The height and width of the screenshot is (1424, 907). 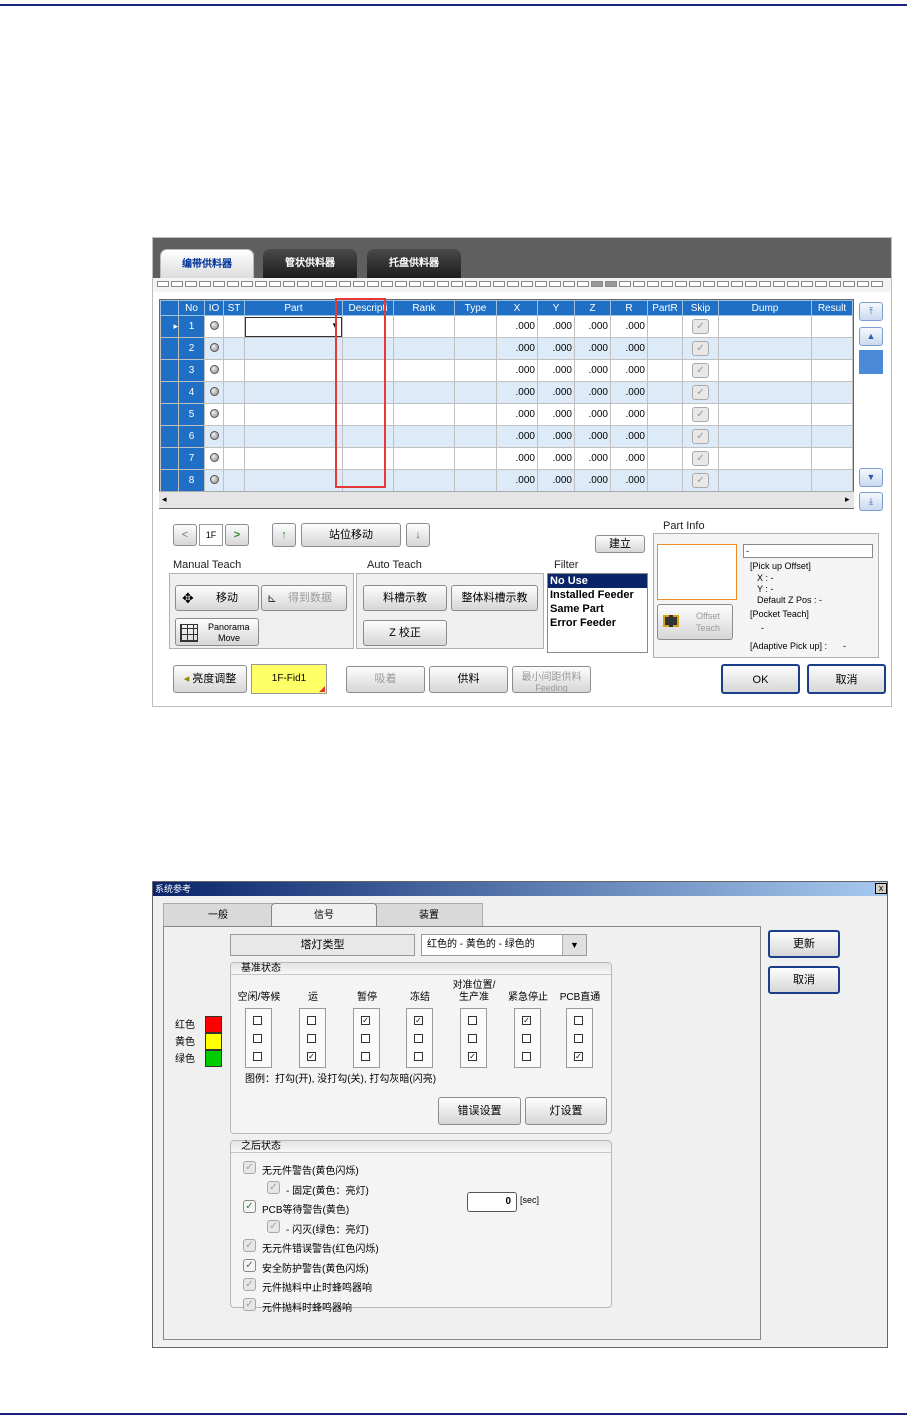 I want to click on scroll-bottom-button: ⤓, so click(x=871, y=501).